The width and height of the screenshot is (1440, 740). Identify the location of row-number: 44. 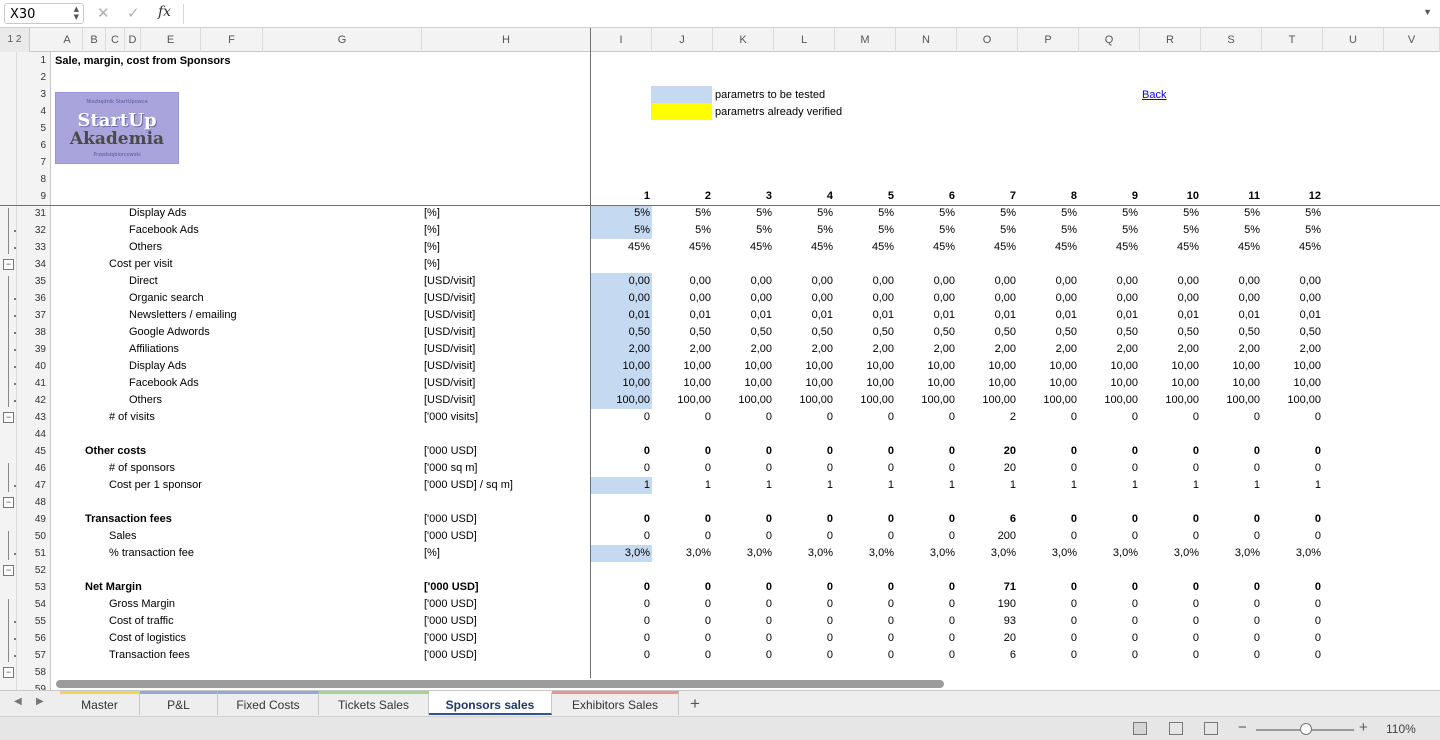
(40, 434).